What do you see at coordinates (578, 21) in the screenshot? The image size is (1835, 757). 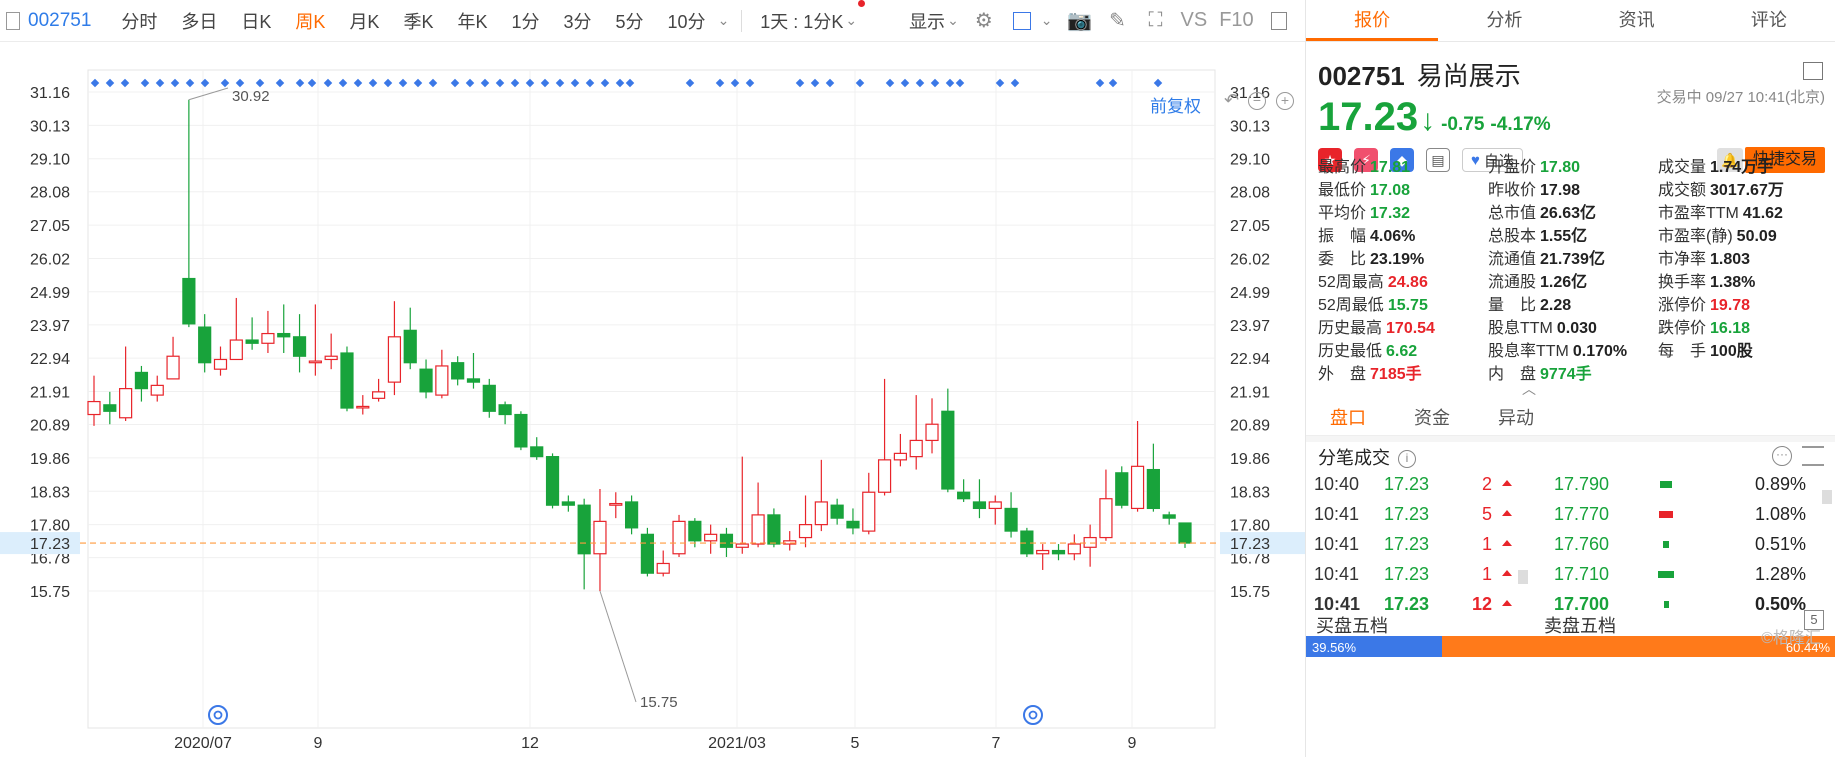 I see `timeframe-8: 3分` at bounding box center [578, 21].